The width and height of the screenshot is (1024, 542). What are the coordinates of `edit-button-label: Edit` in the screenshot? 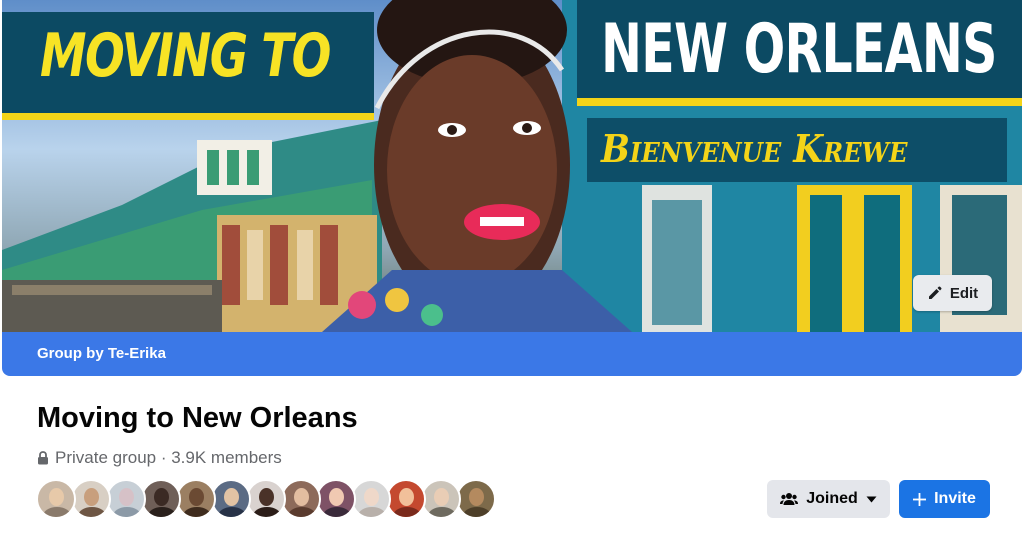 It's located at (964, 293).